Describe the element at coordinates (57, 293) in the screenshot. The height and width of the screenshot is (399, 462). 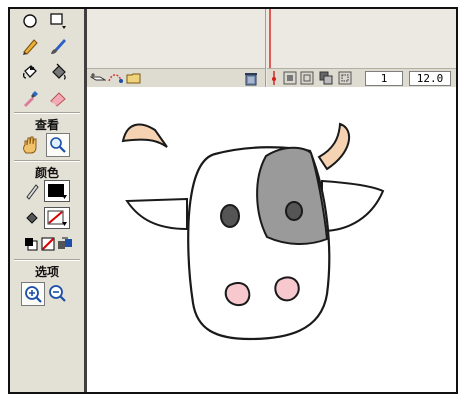
I see `zoom-out-icon` at that location.